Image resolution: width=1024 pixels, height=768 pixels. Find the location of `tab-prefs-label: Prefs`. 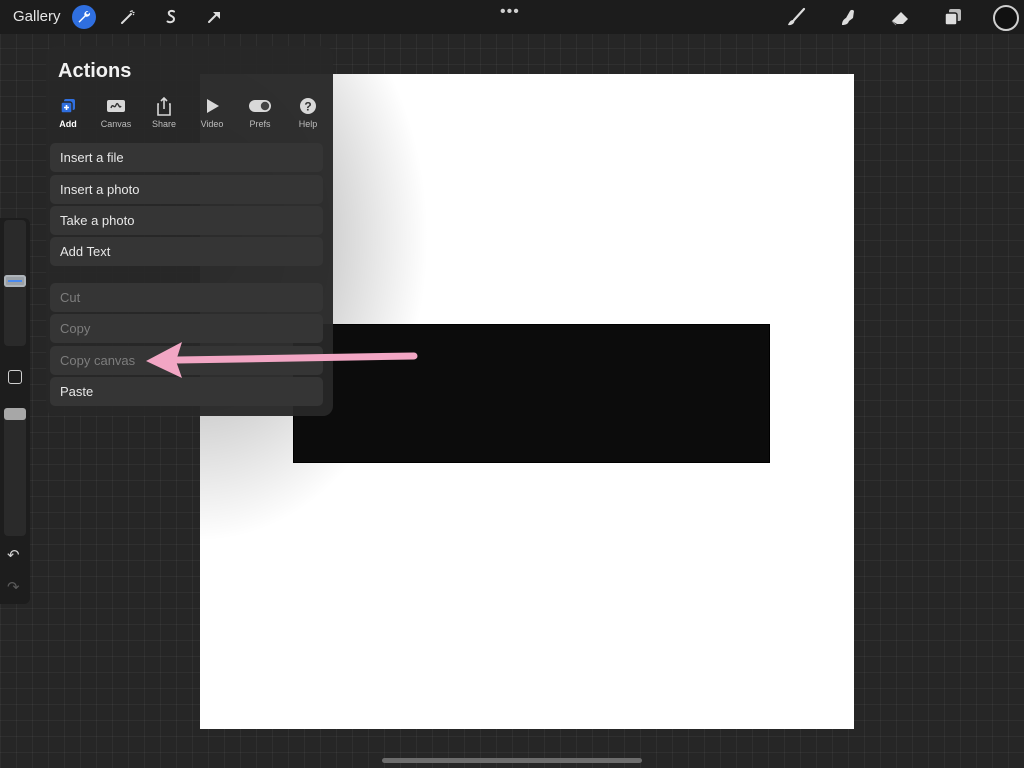

tab-prefs-label: Prefs is located at coordinates (260, 124).